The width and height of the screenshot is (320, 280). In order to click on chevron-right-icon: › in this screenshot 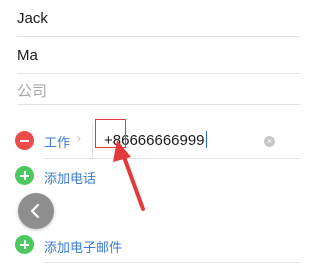, I will do `click(79, 139)`.